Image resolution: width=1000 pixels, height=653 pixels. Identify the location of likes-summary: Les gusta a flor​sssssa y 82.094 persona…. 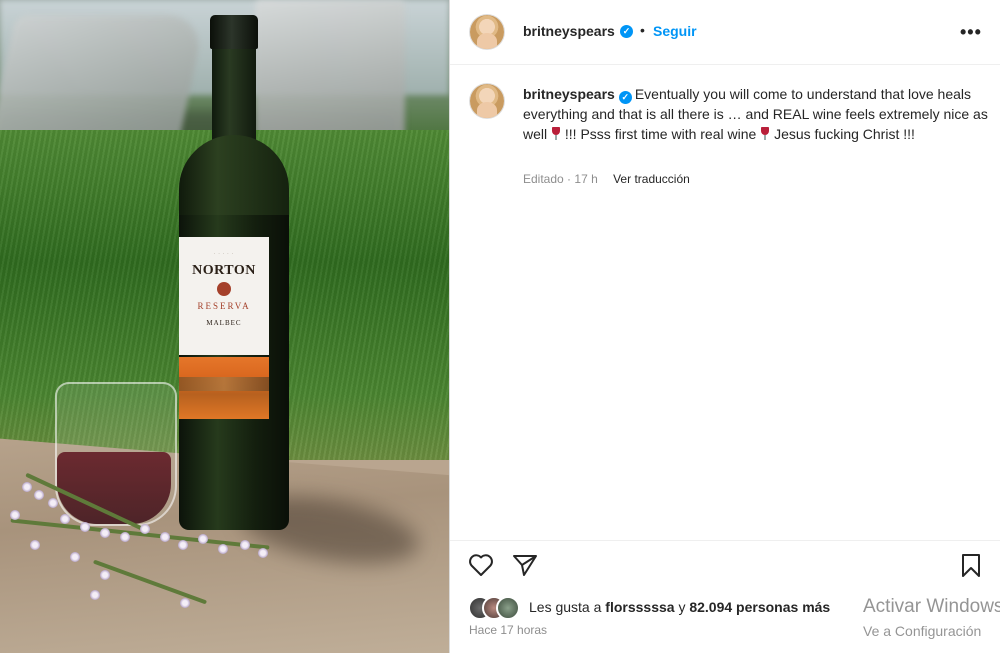
(728, 608).